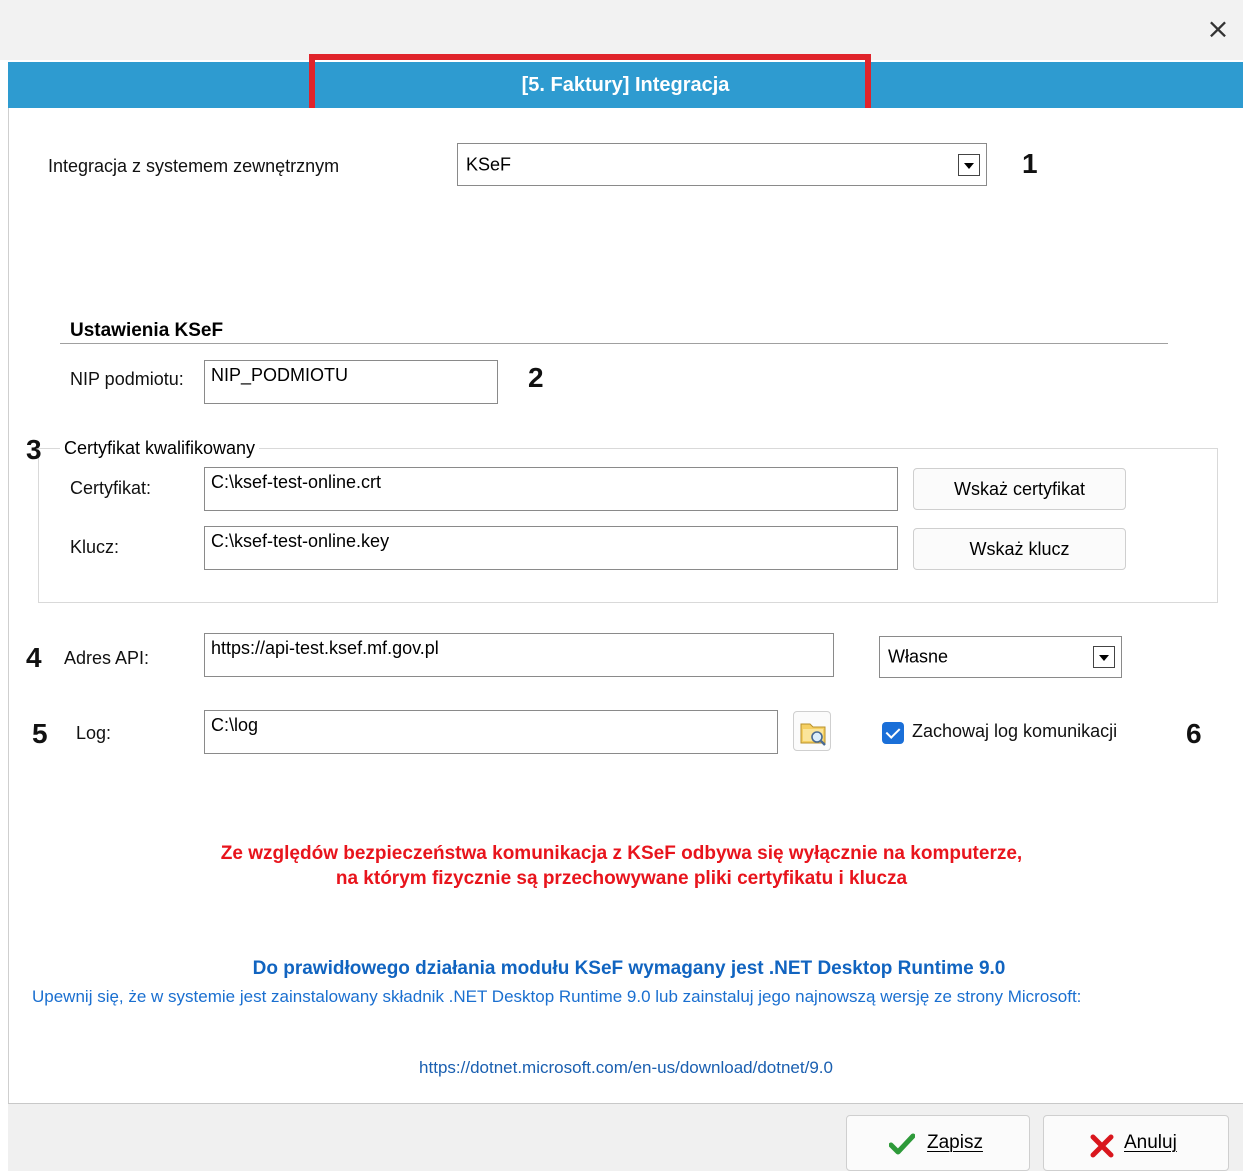  I want to click on cancel-button: Anuluj, so click(1136, 1143).